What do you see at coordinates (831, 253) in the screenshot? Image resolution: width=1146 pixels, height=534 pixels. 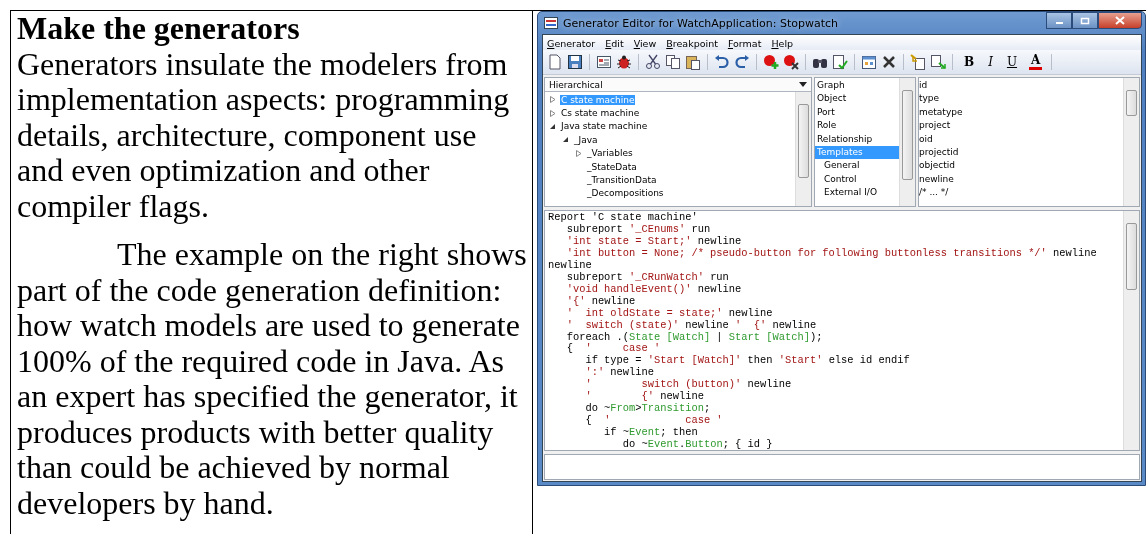 I see `code-line: 'int button = None; /* pseudo-button for following buttonless transitions */' newline` at bounding box center [831, 253].